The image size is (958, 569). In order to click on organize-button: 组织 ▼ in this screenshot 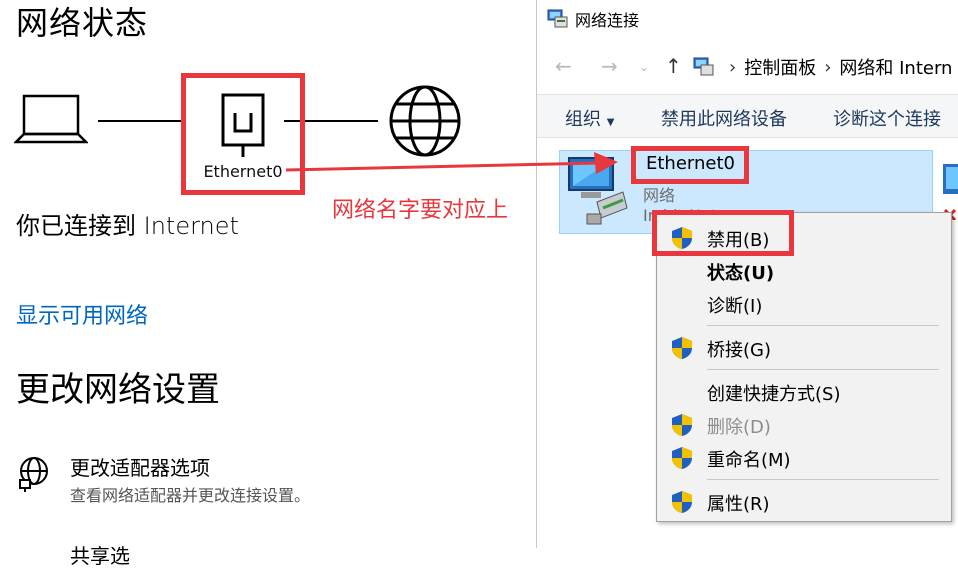, I will do `click(589, 118)`.